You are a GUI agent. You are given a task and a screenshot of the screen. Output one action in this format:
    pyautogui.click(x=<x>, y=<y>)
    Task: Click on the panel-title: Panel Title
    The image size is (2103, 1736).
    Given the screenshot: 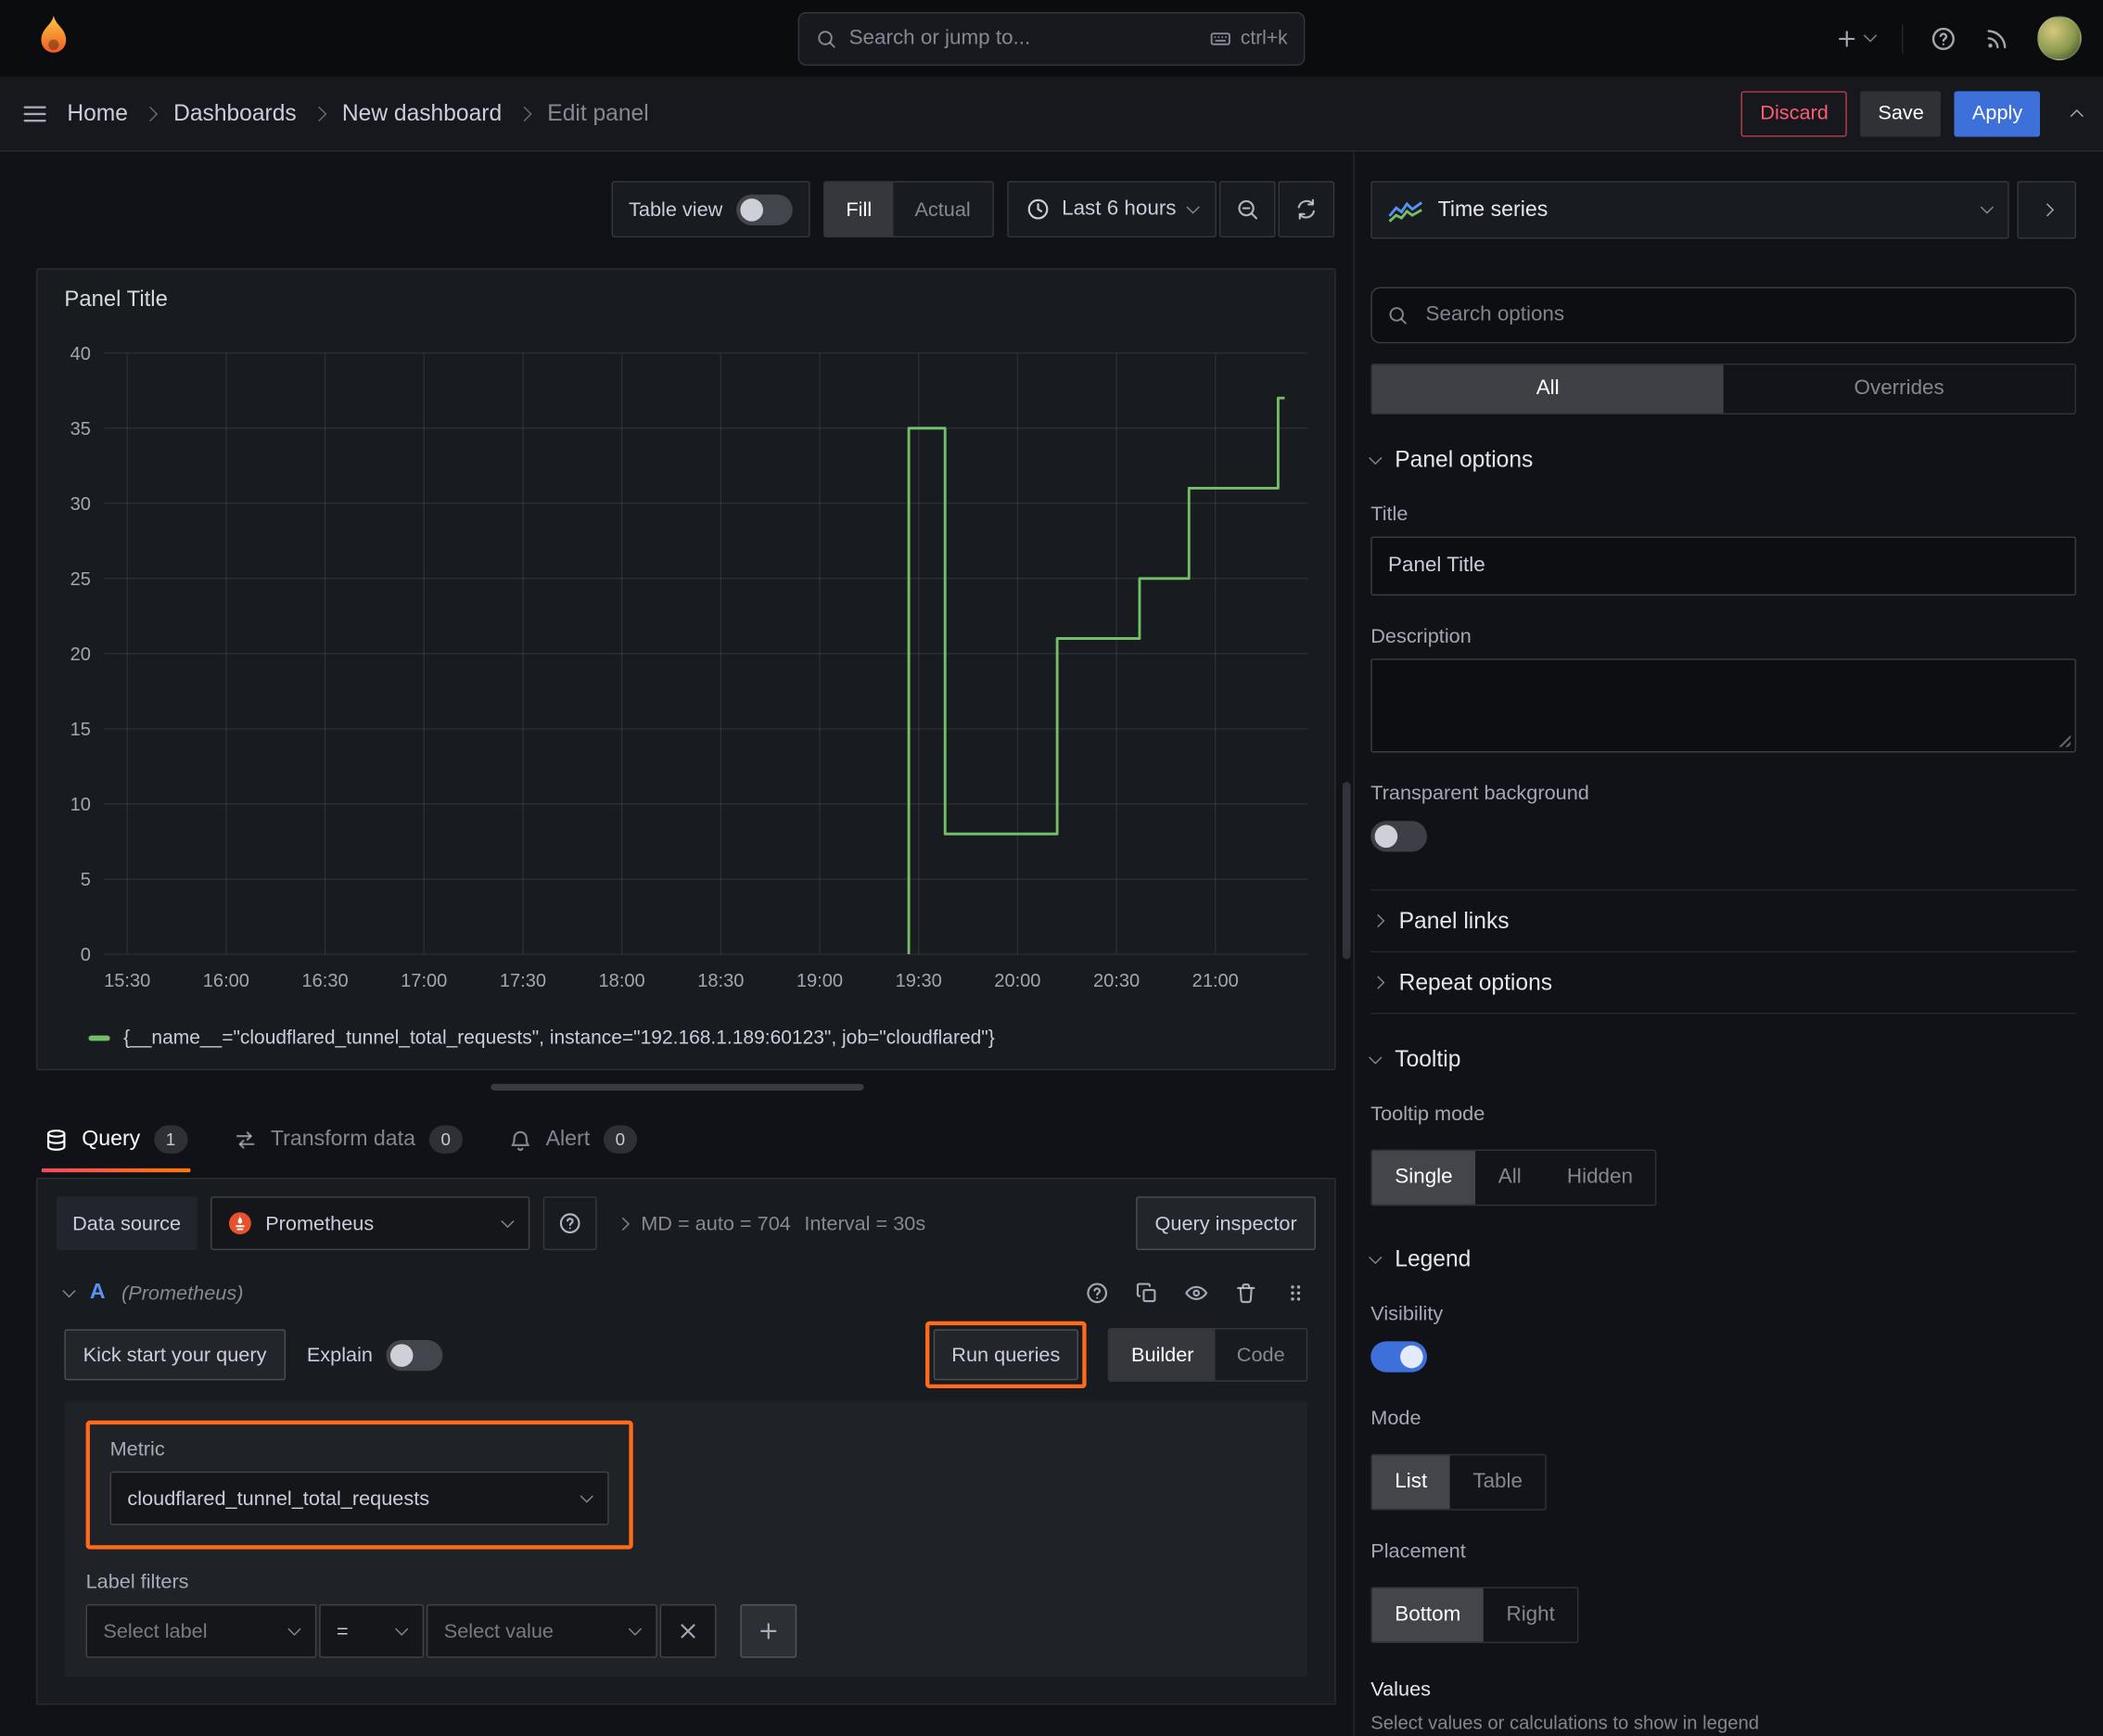 What is the action you would take?
    pyautogui.click(x=116, y=299)
    